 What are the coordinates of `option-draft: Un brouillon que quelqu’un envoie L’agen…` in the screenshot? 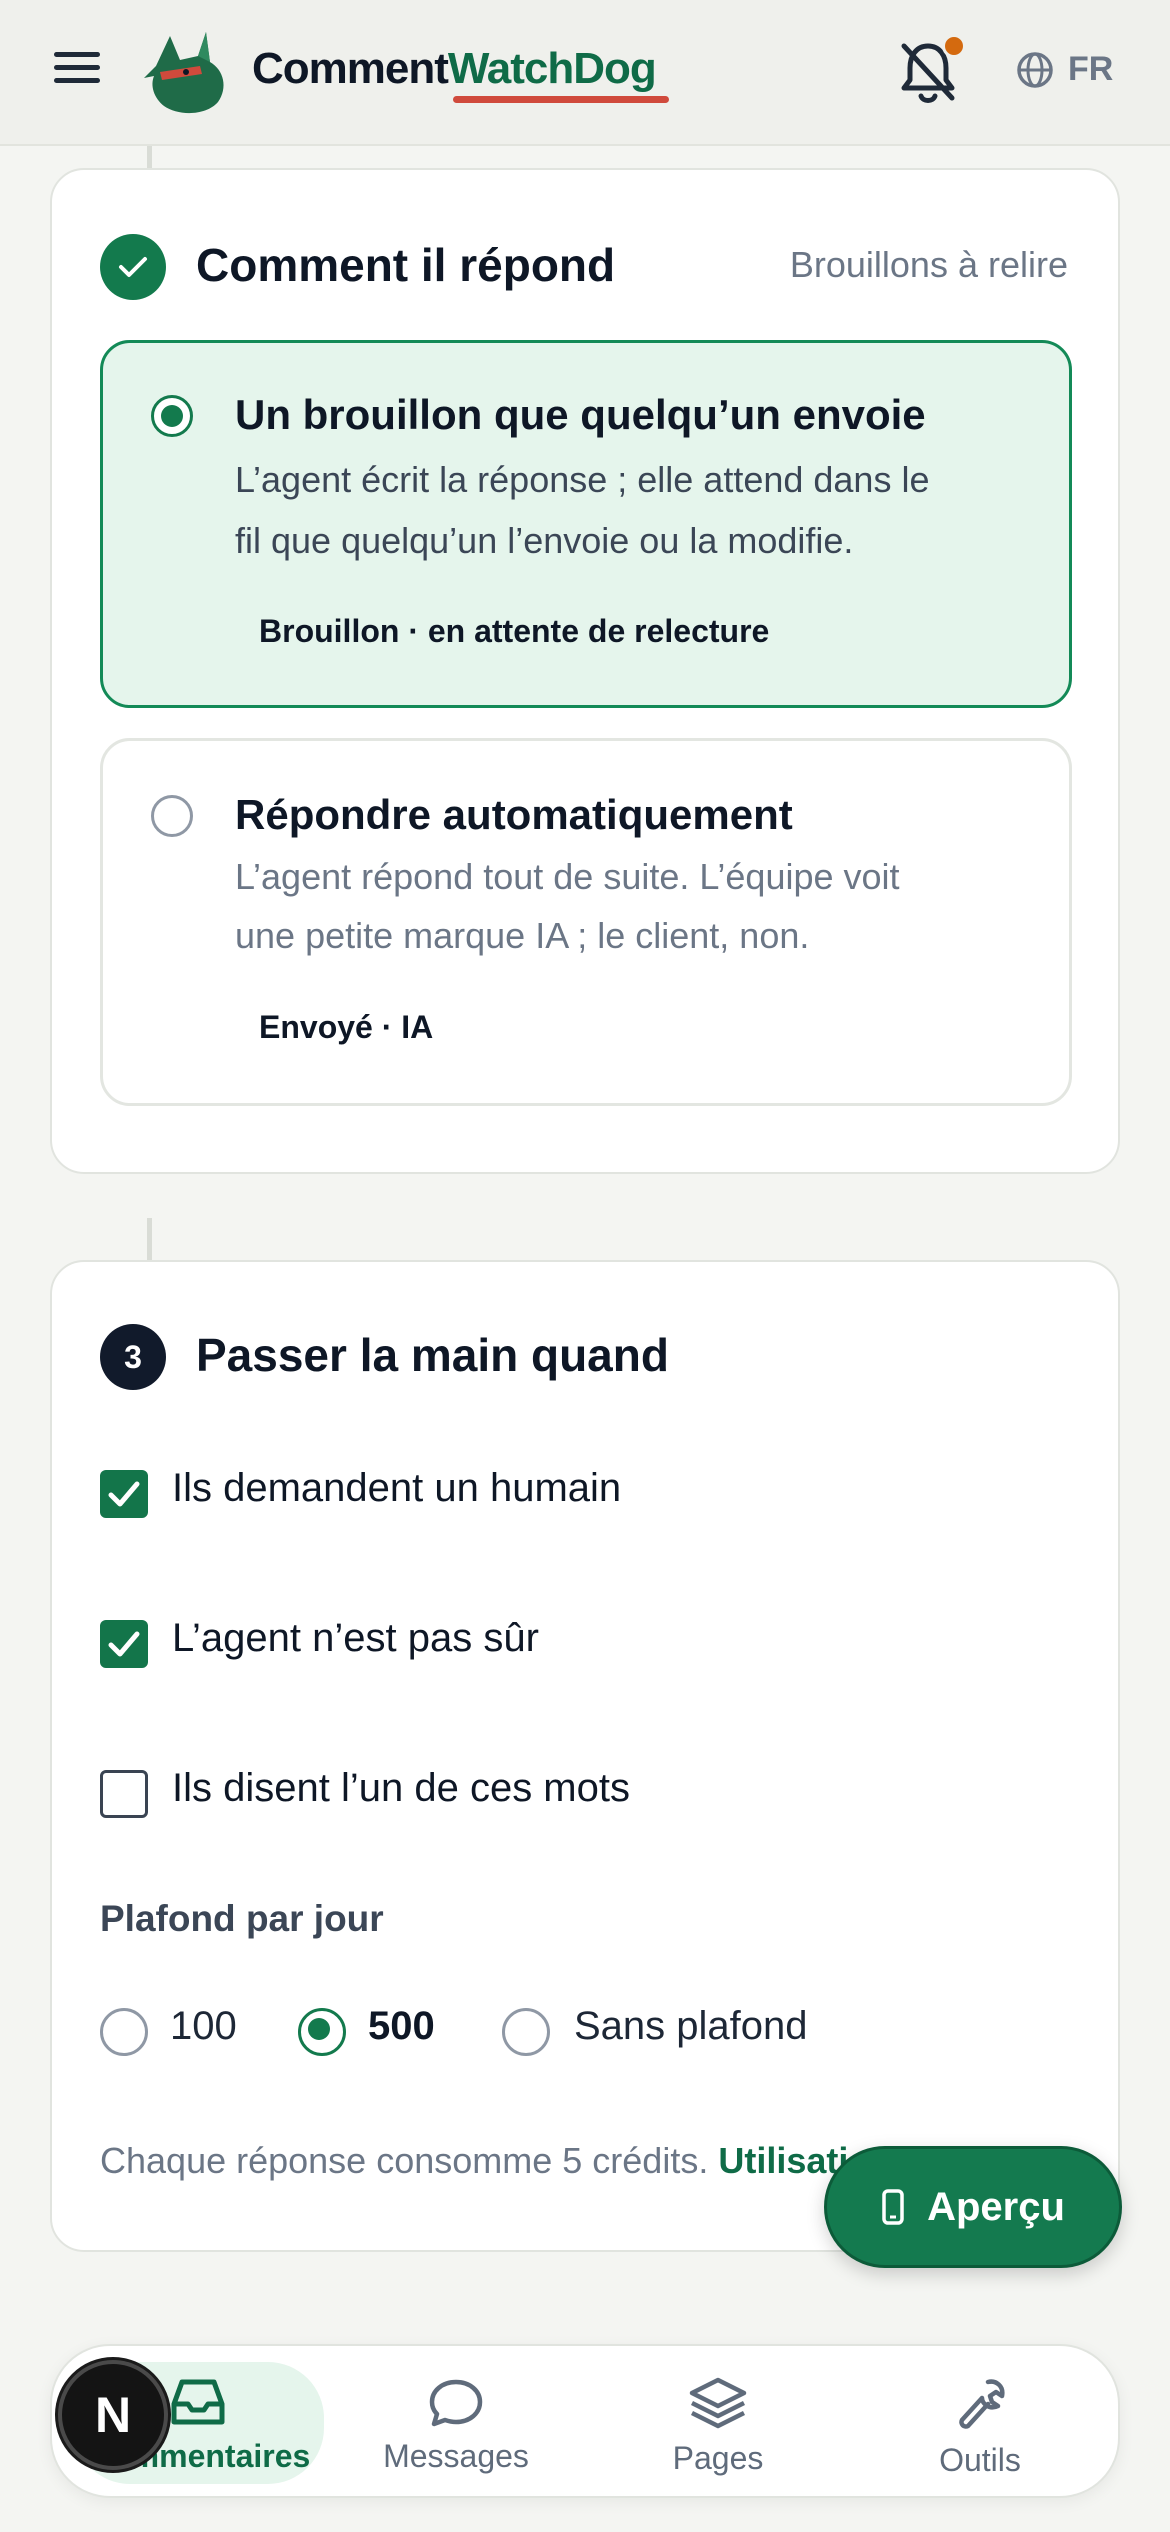 It's located at (586, 524).